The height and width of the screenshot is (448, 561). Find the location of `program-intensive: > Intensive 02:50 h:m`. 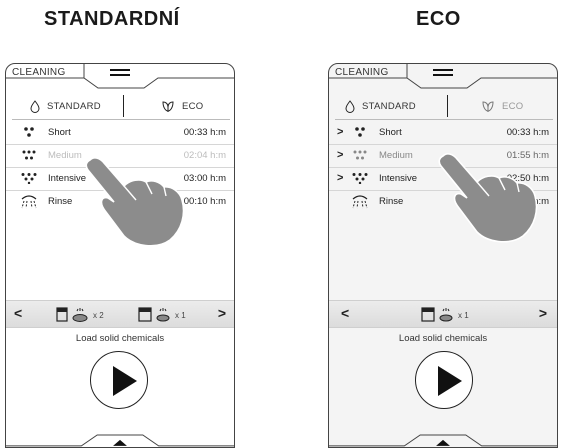

program-intensive: > Intensive 02:50 h:m is located at coordinates (443, 179).